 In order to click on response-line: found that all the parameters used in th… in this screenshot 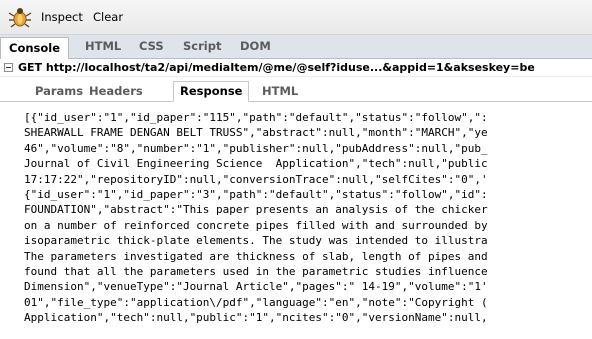, I will do `click(256, 272)`.